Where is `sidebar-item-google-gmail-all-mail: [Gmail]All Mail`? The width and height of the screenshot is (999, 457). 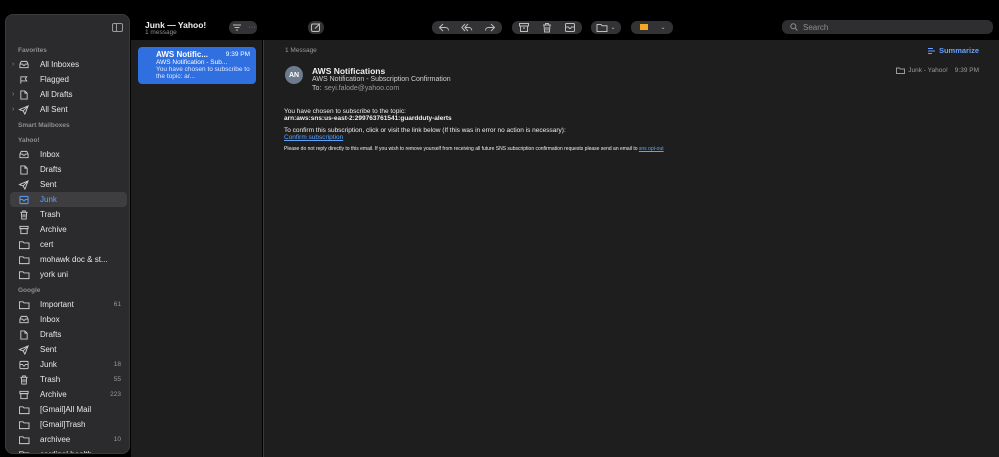
sidebar-item-google-gmail-all-mail: [Gmail]All Mail is located at coordinates (68, 409).